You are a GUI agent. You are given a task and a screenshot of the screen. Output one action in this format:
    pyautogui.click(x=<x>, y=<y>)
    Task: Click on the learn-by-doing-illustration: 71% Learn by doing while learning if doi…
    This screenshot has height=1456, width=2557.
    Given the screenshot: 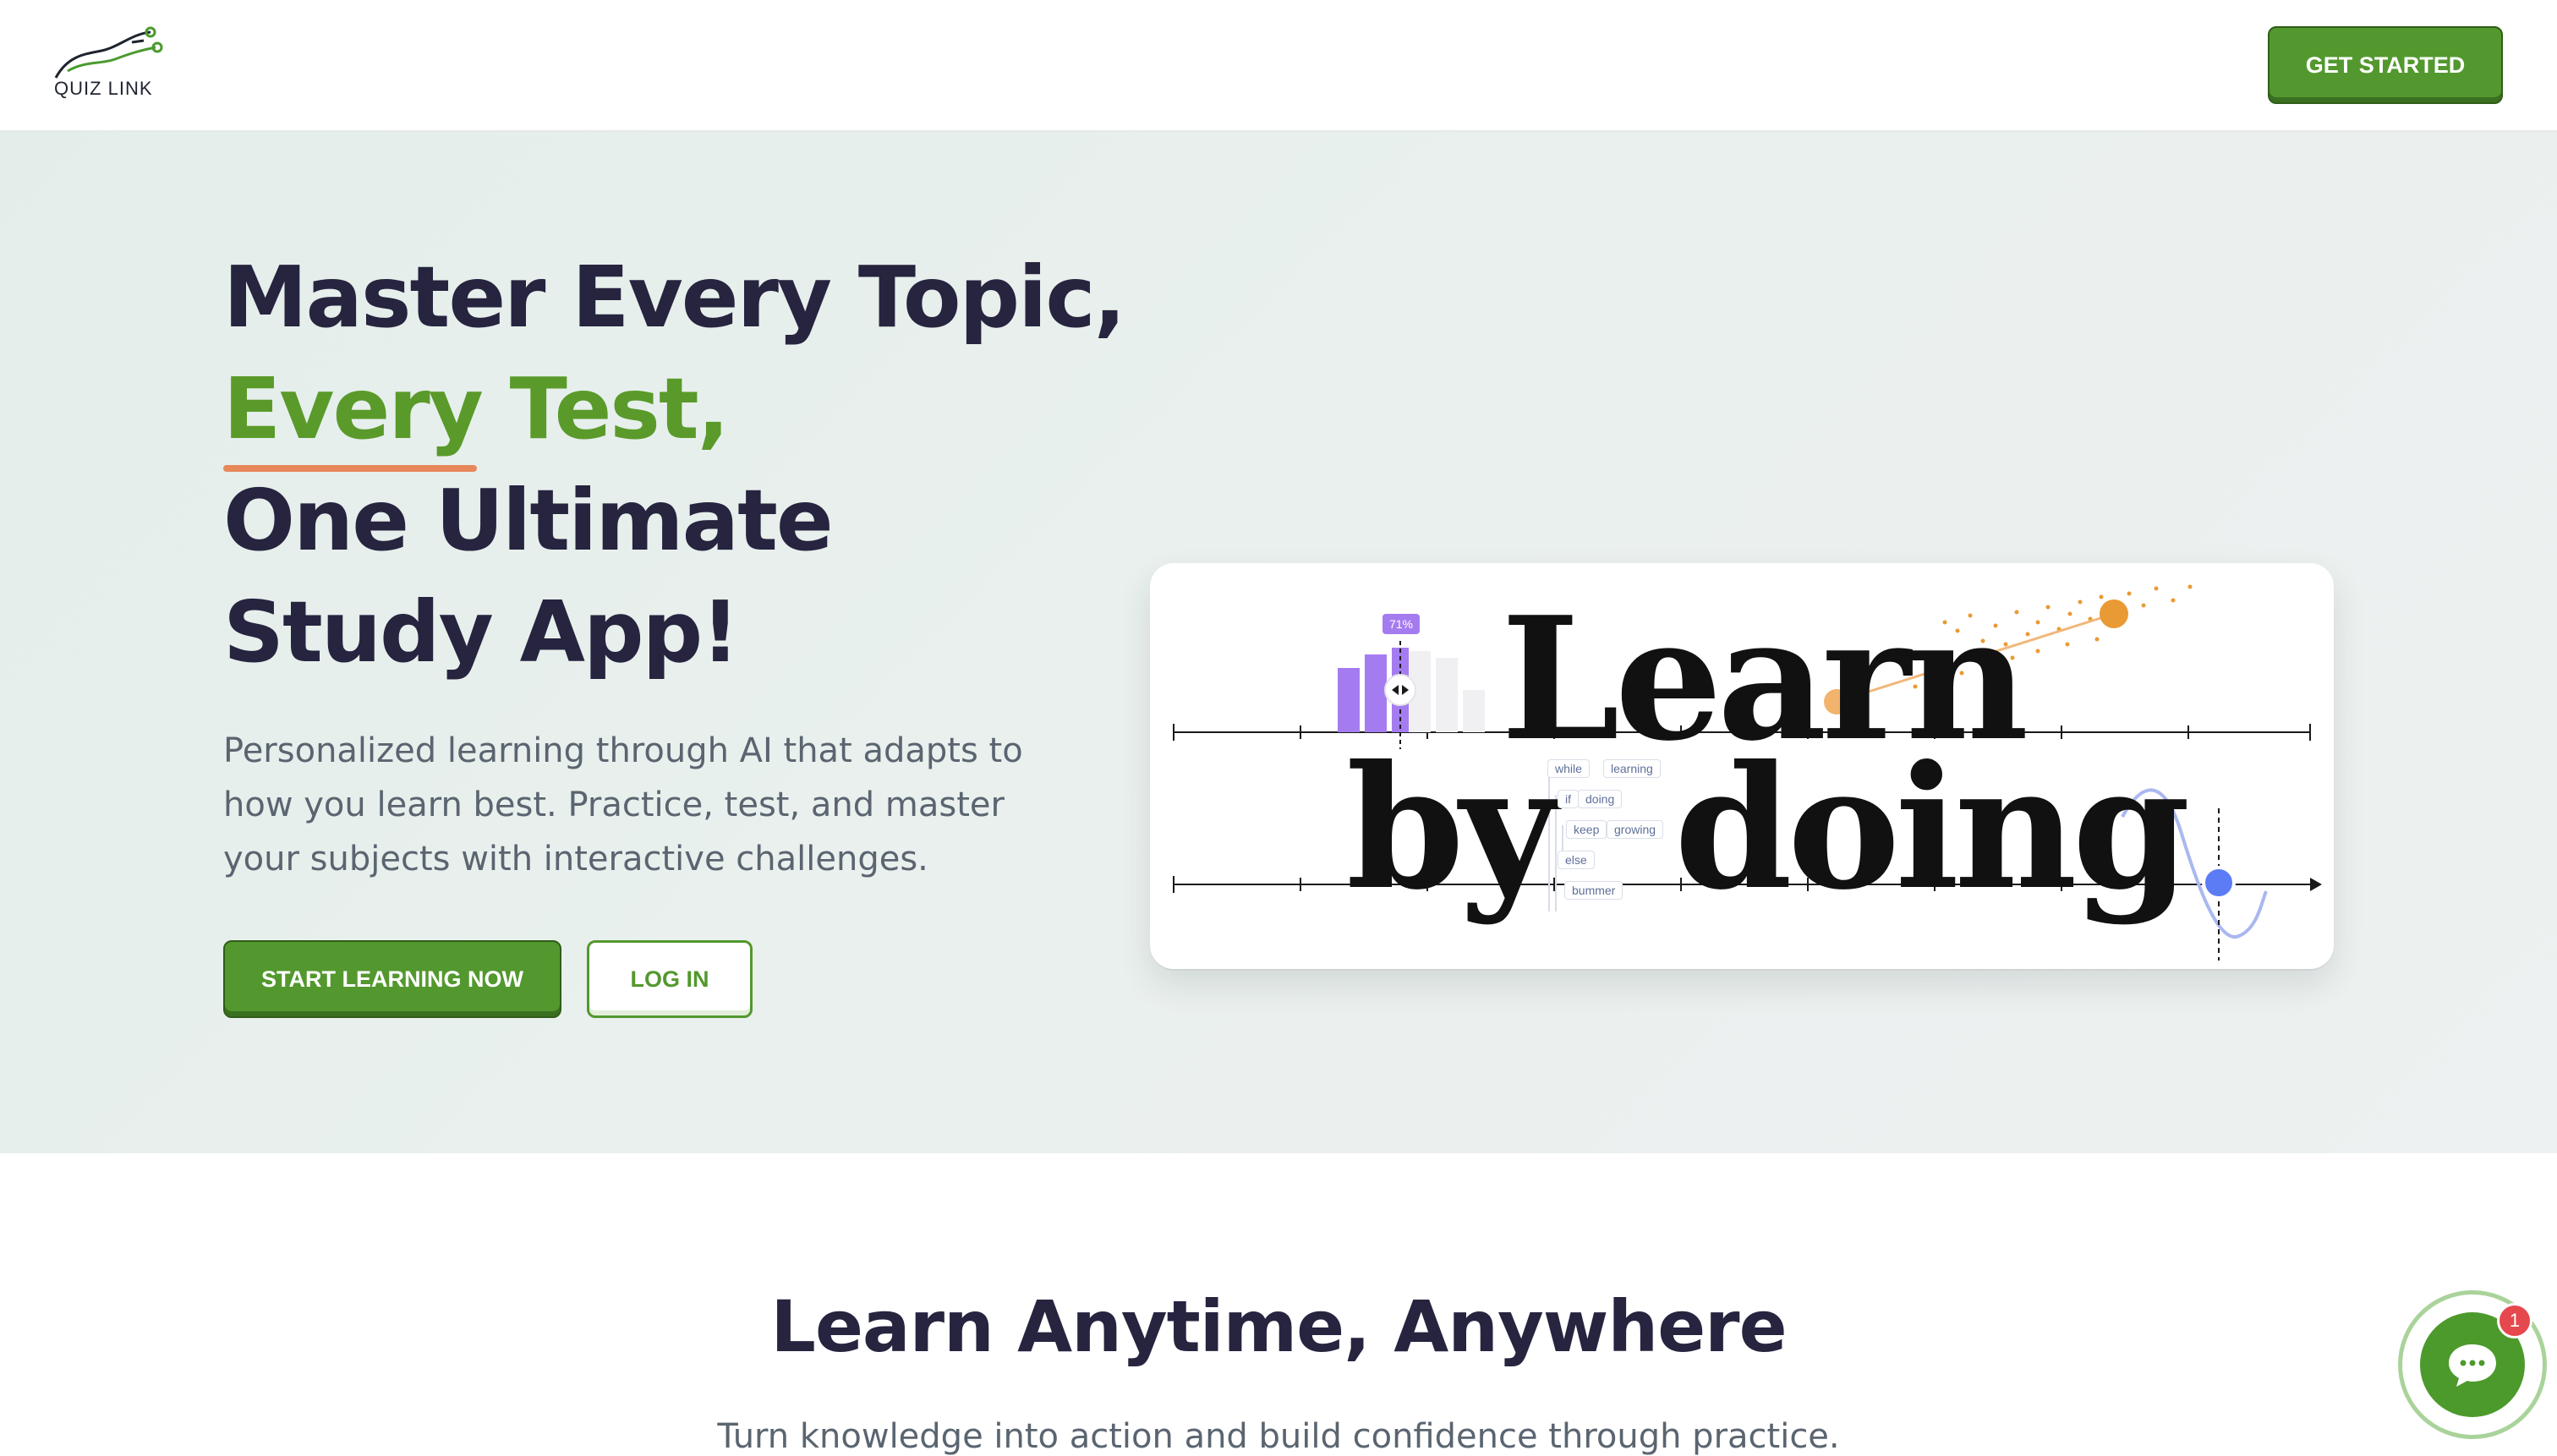 What is the action you would take?
    pyautogui.click(x=1742, y=766)
    